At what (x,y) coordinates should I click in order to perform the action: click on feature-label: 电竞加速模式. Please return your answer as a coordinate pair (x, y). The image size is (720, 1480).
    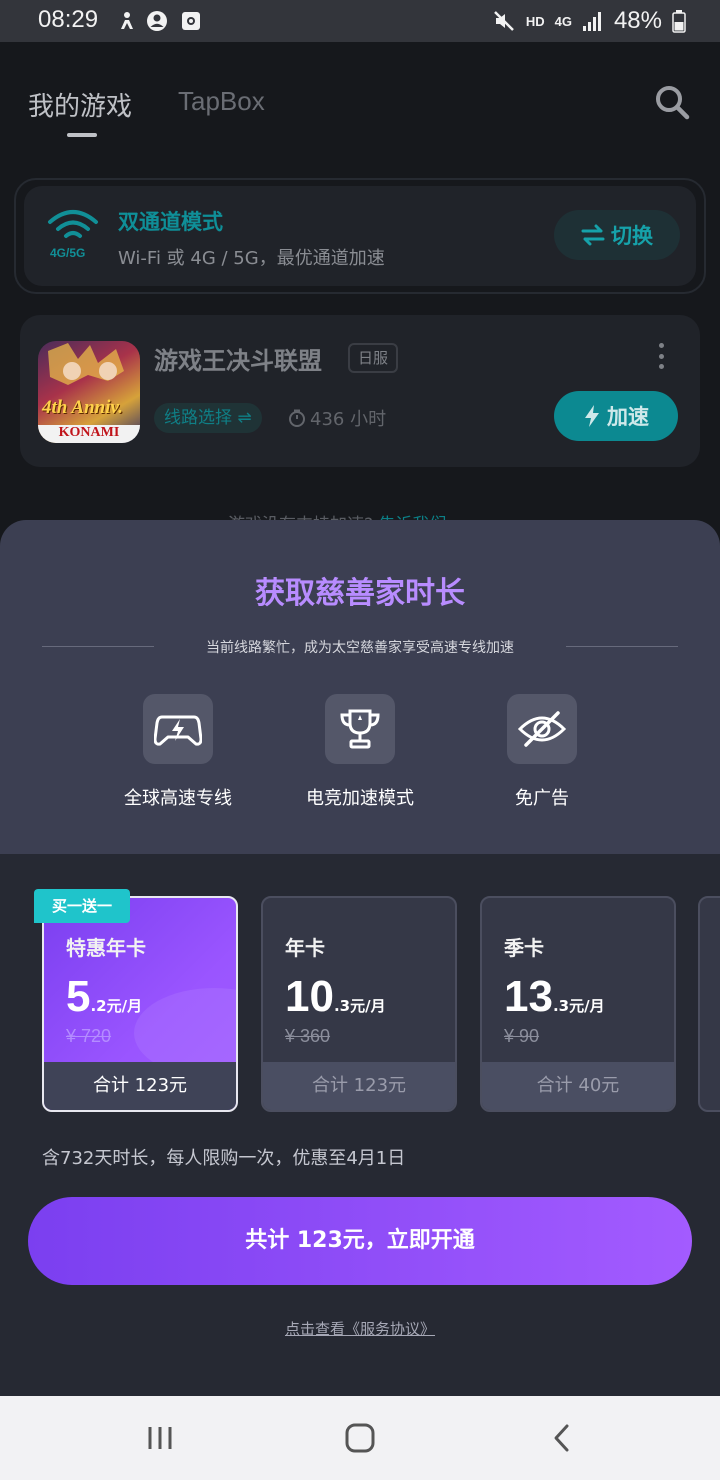
    Looking at the image, I should click on (360, 798).